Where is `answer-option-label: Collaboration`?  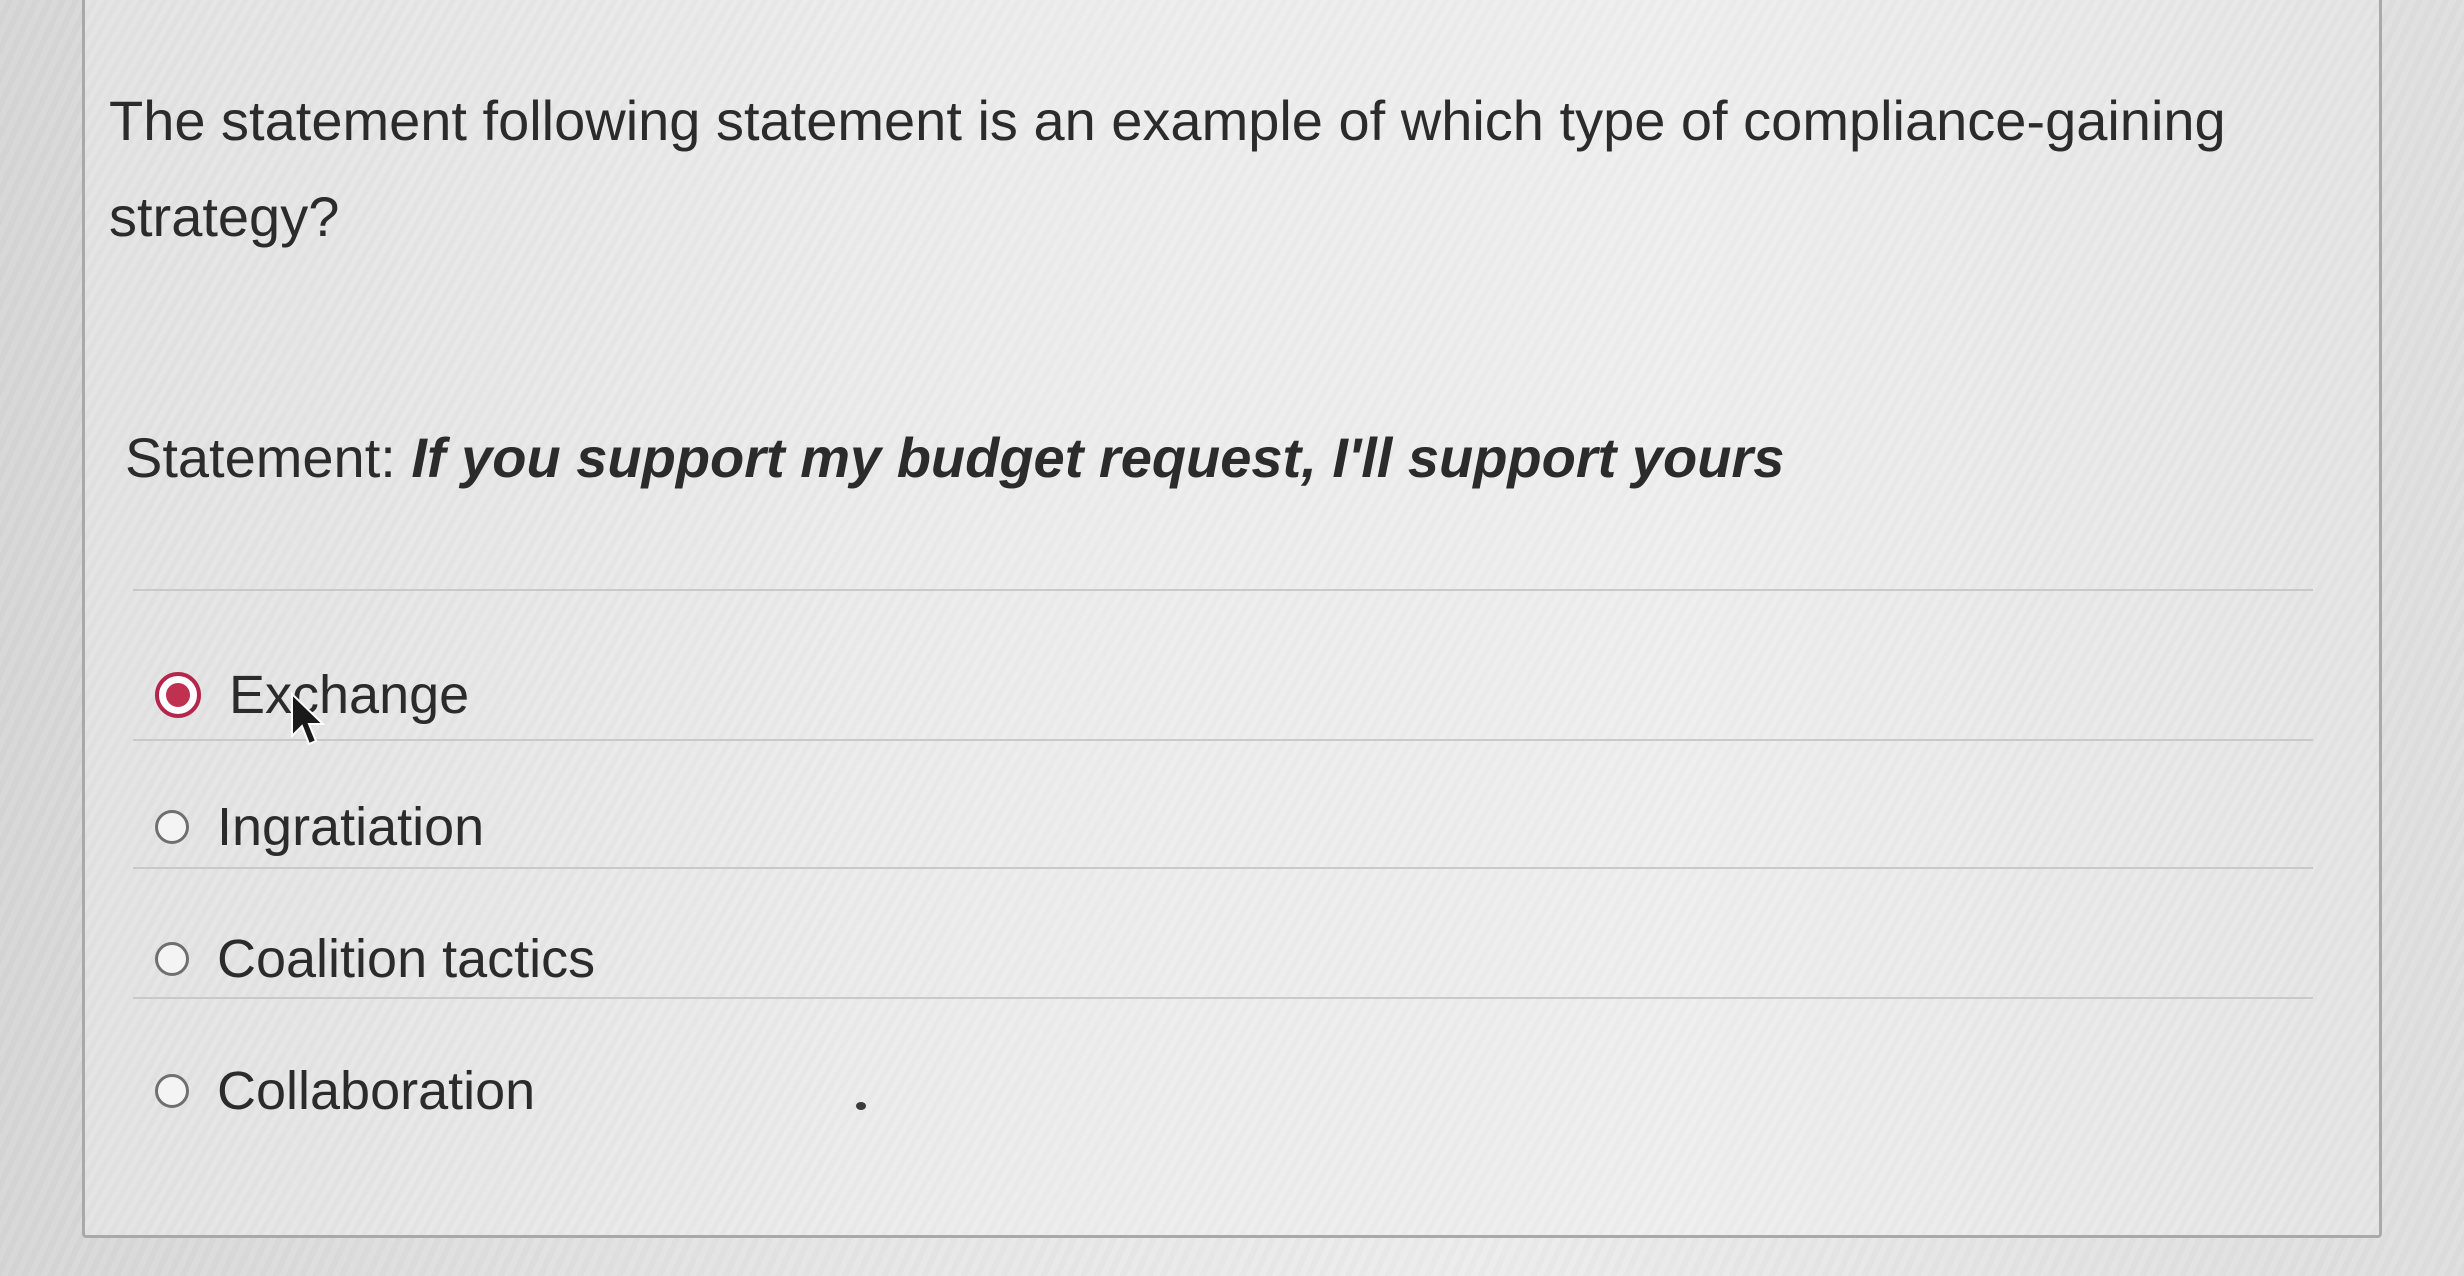 answer-option-label: Collaboration is located at coordinates (376, 1091).